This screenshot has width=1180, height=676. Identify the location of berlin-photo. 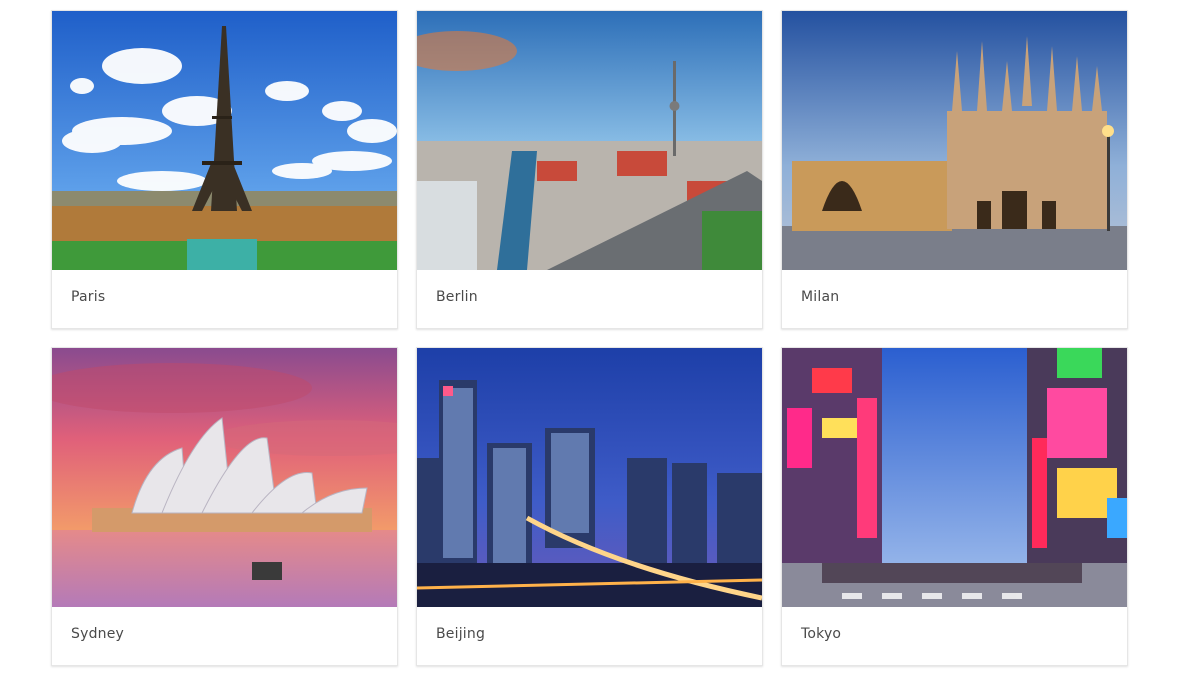
(589, 140).